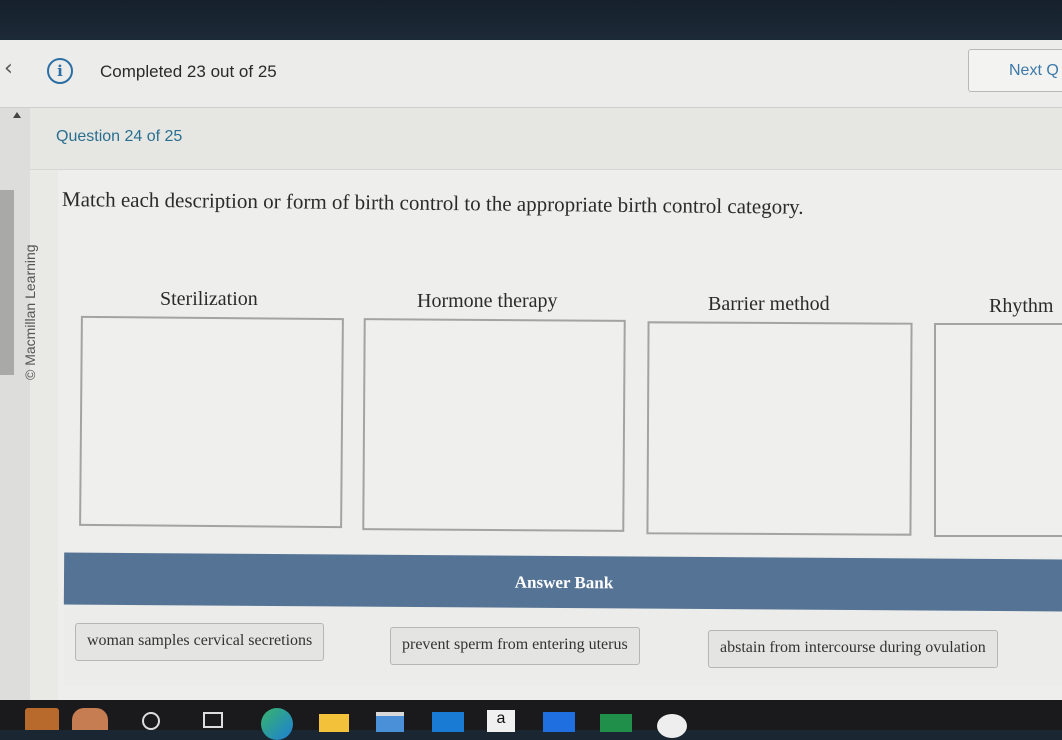 The height and width of the screenshot is (740, 1062). What do you see at coordinates (151, 721) in the screenshot?
I see `search-icon` at bounding box center [151, 721].